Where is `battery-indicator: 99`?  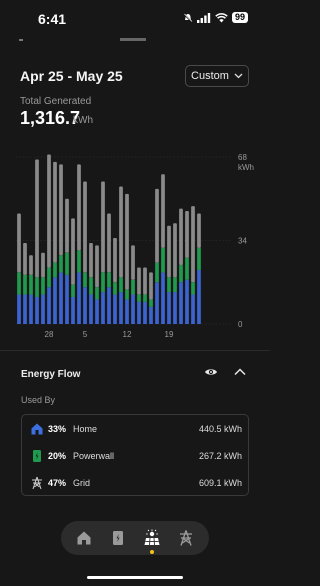
battery-indicator: 99 is located at coordinates (239, 17).